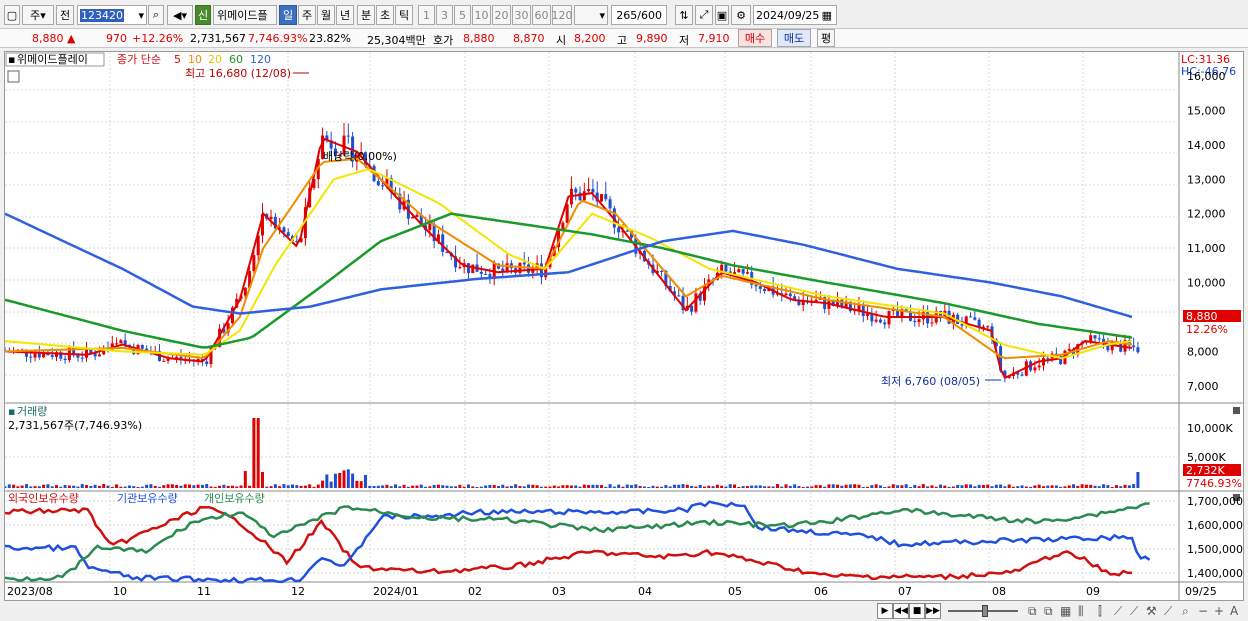 The width and height of the screenshot is (1248, 621). What do you see at coordinates (1234, 611) in the screenshot?
I see `font-size-icon: A` at bounding box center [1234, 611].